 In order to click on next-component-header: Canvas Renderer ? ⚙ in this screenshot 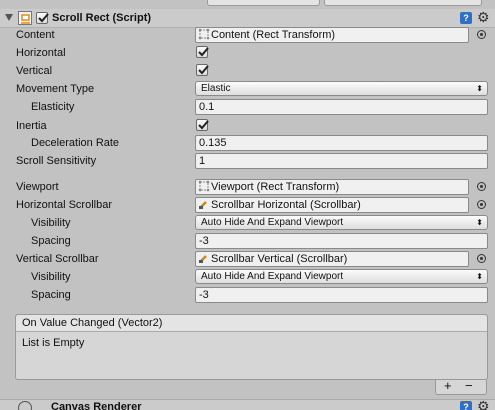, I will do `click(247, 404)`.